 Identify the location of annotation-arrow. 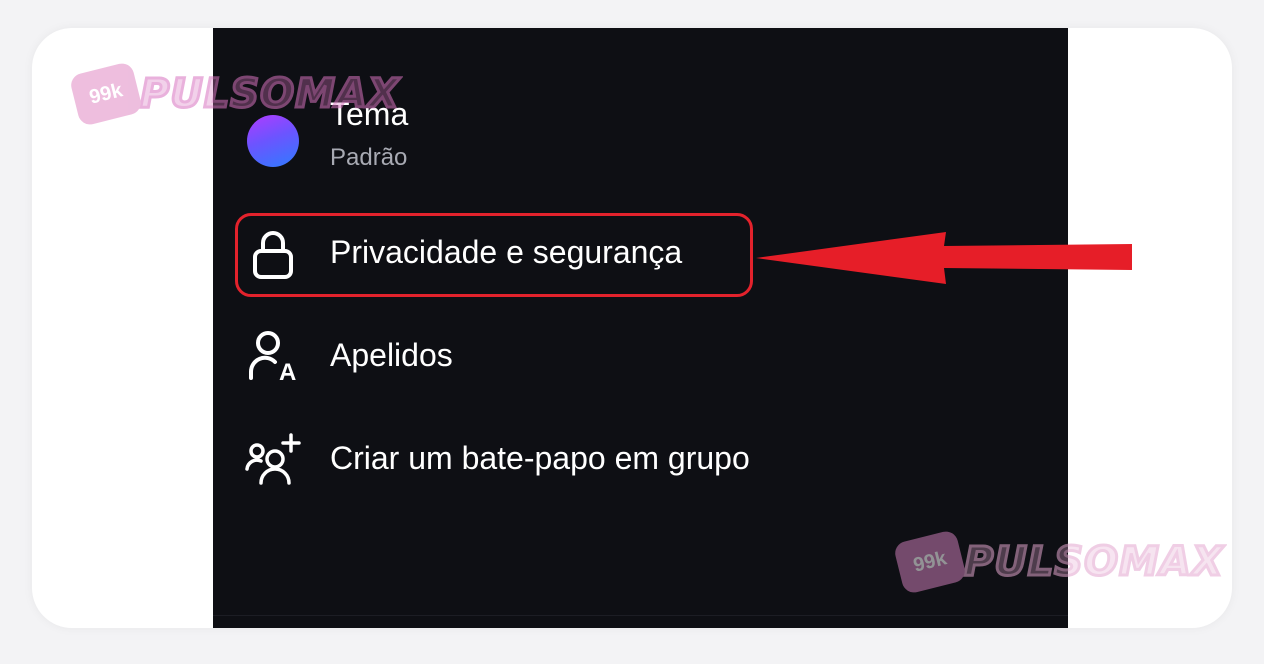
(944, 258).